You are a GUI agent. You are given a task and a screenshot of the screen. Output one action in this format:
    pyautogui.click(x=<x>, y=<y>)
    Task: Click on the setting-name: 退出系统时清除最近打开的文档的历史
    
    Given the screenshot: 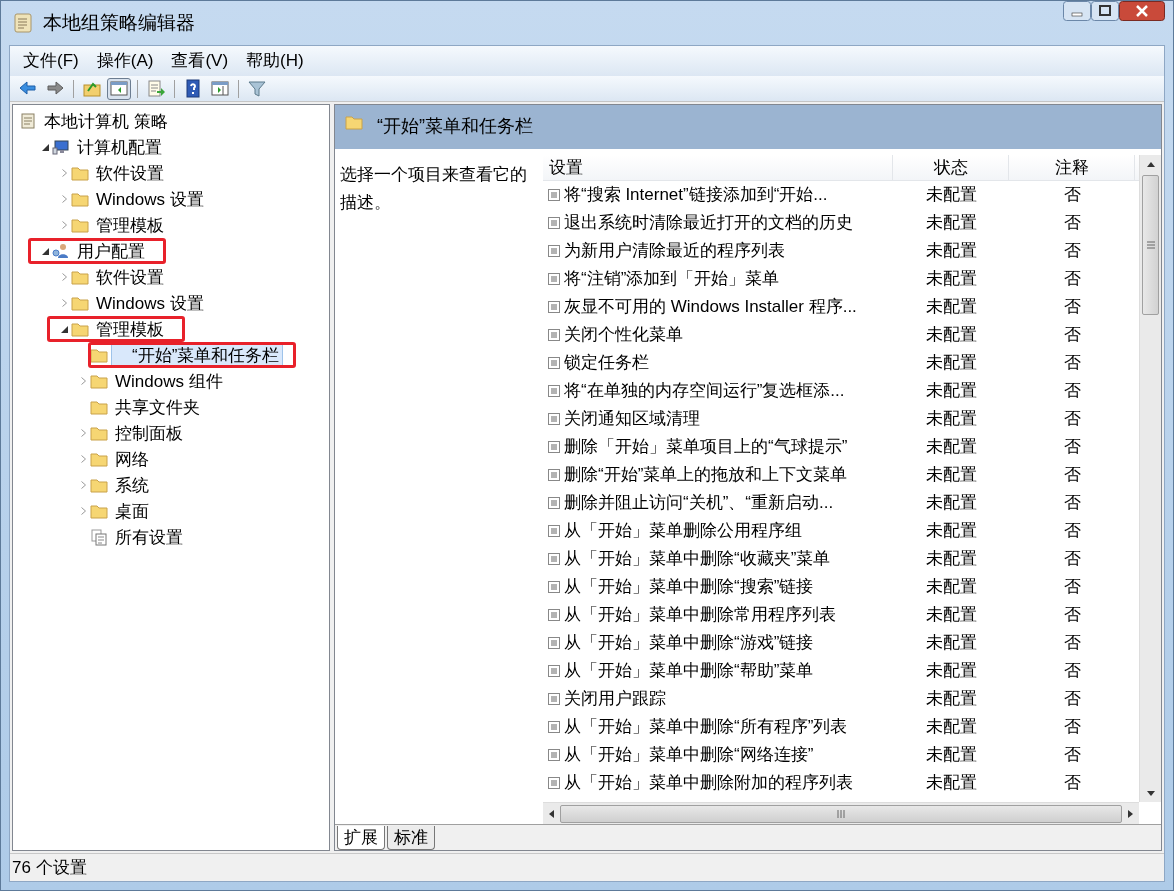 What is the action you would take?
    pyautogui.click(x=708, y=223)
    